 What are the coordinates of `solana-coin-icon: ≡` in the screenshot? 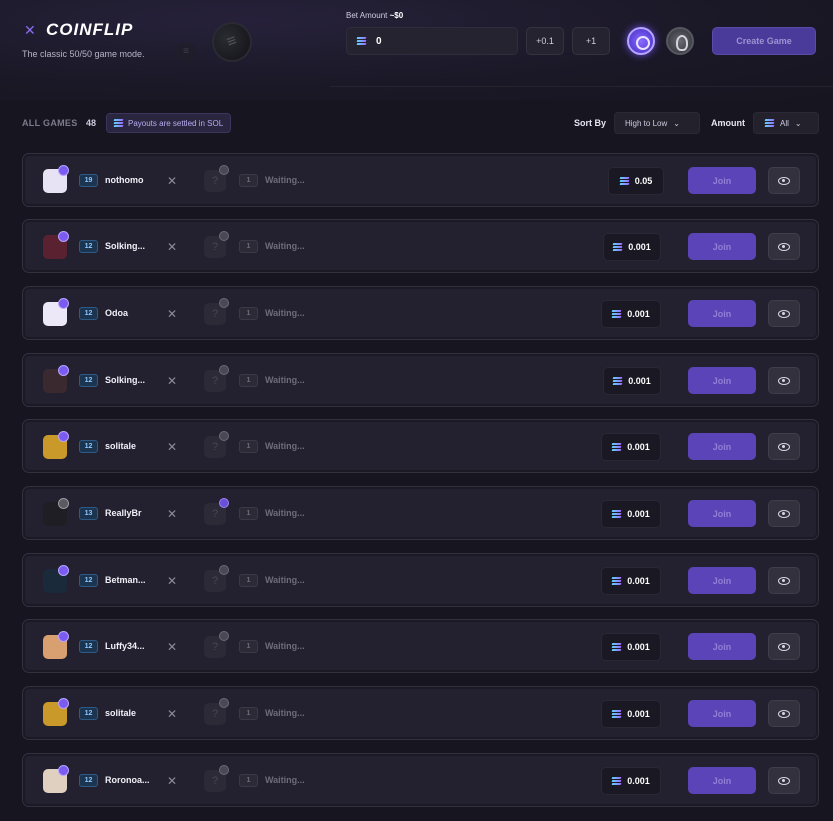 It's located at (186, 52).